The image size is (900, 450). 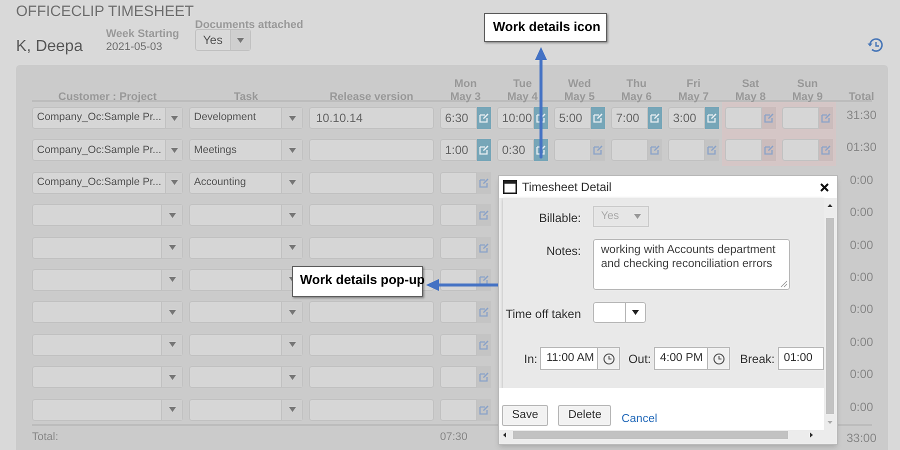 I want to click on task-select: Meetings, so click(x=246, y=150).